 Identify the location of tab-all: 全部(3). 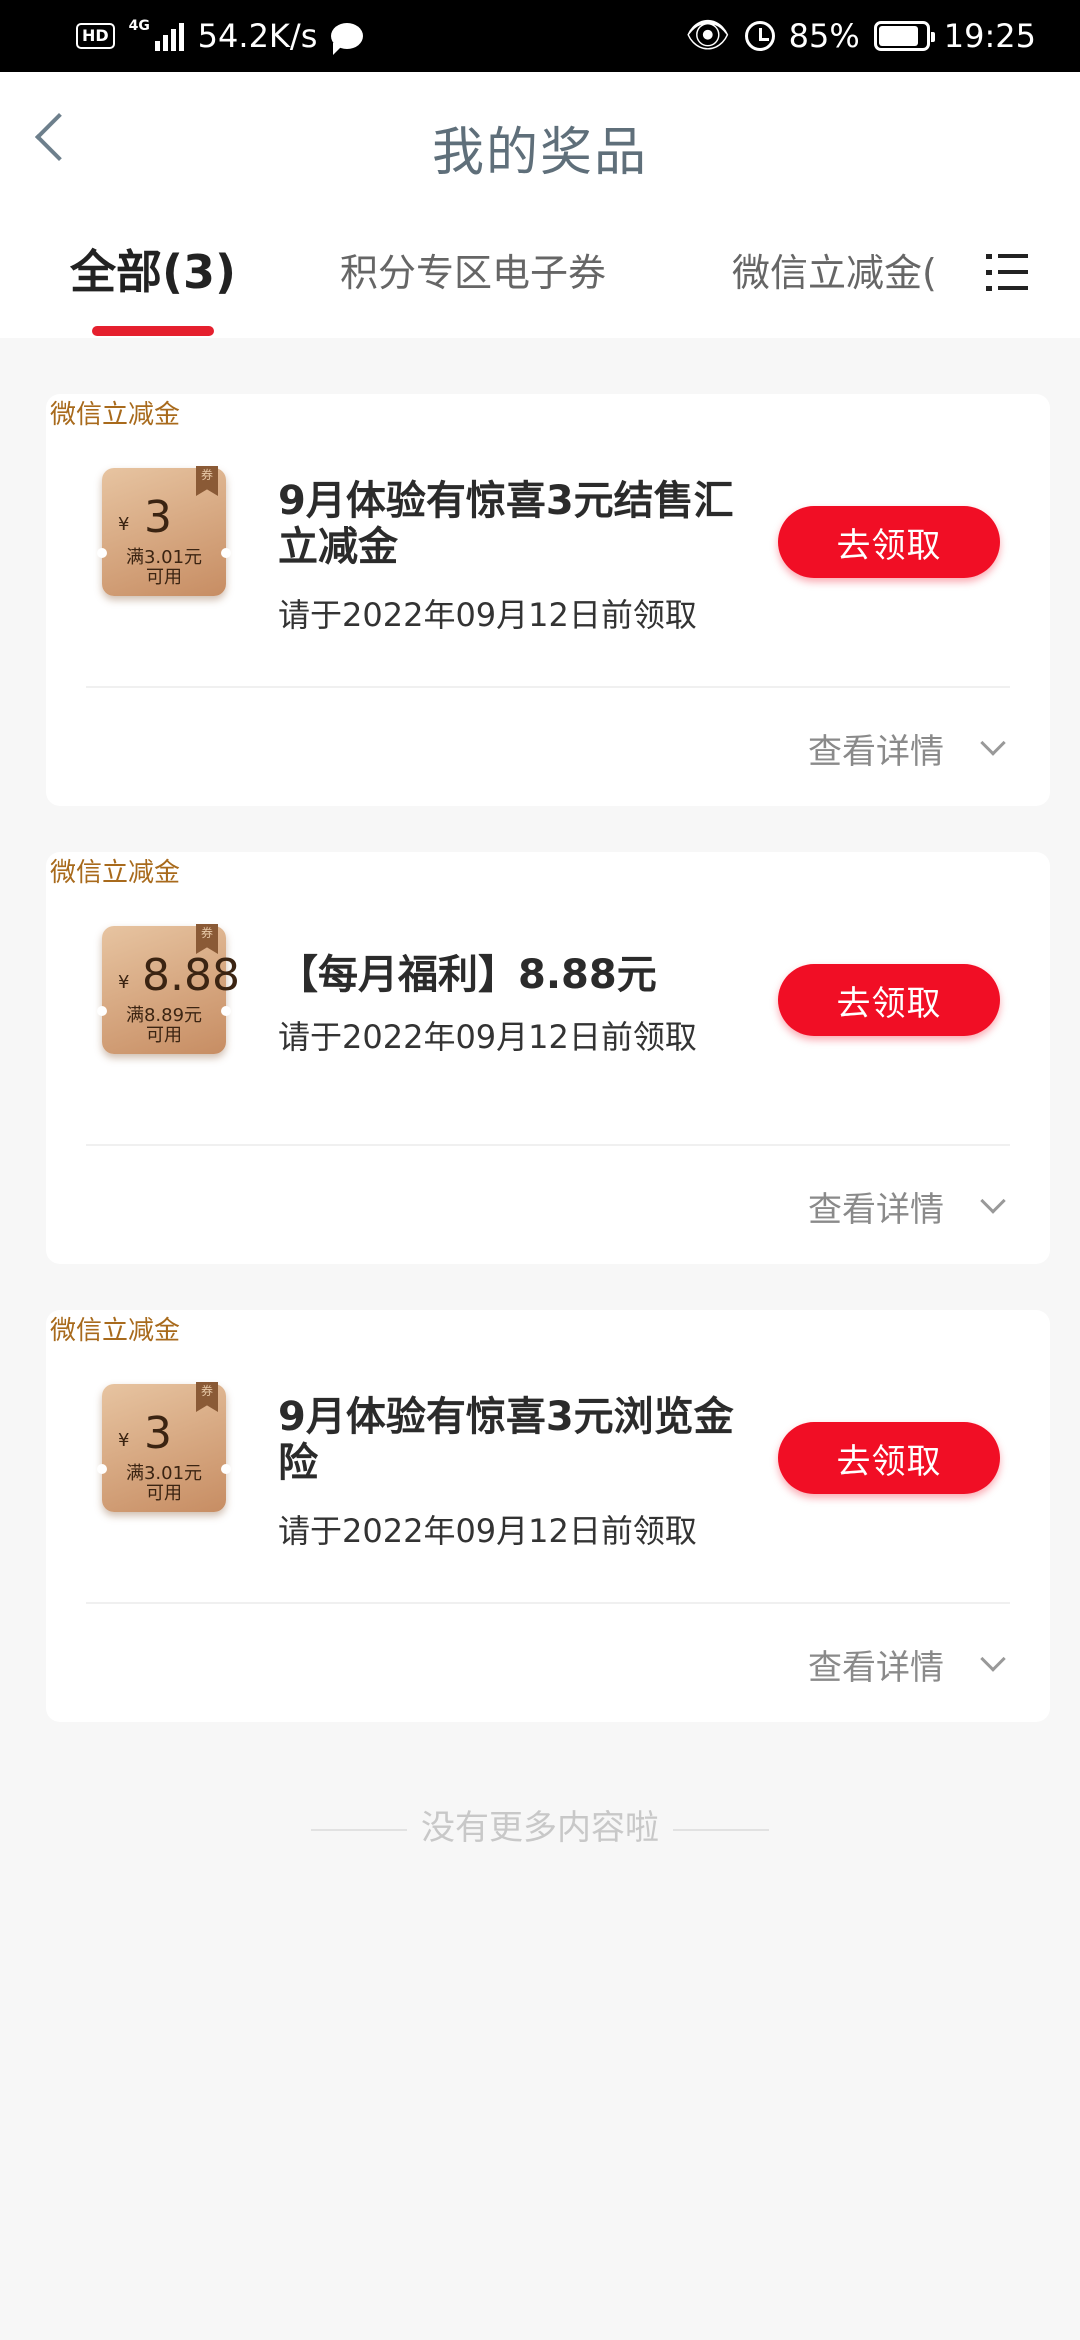
(153, 269).